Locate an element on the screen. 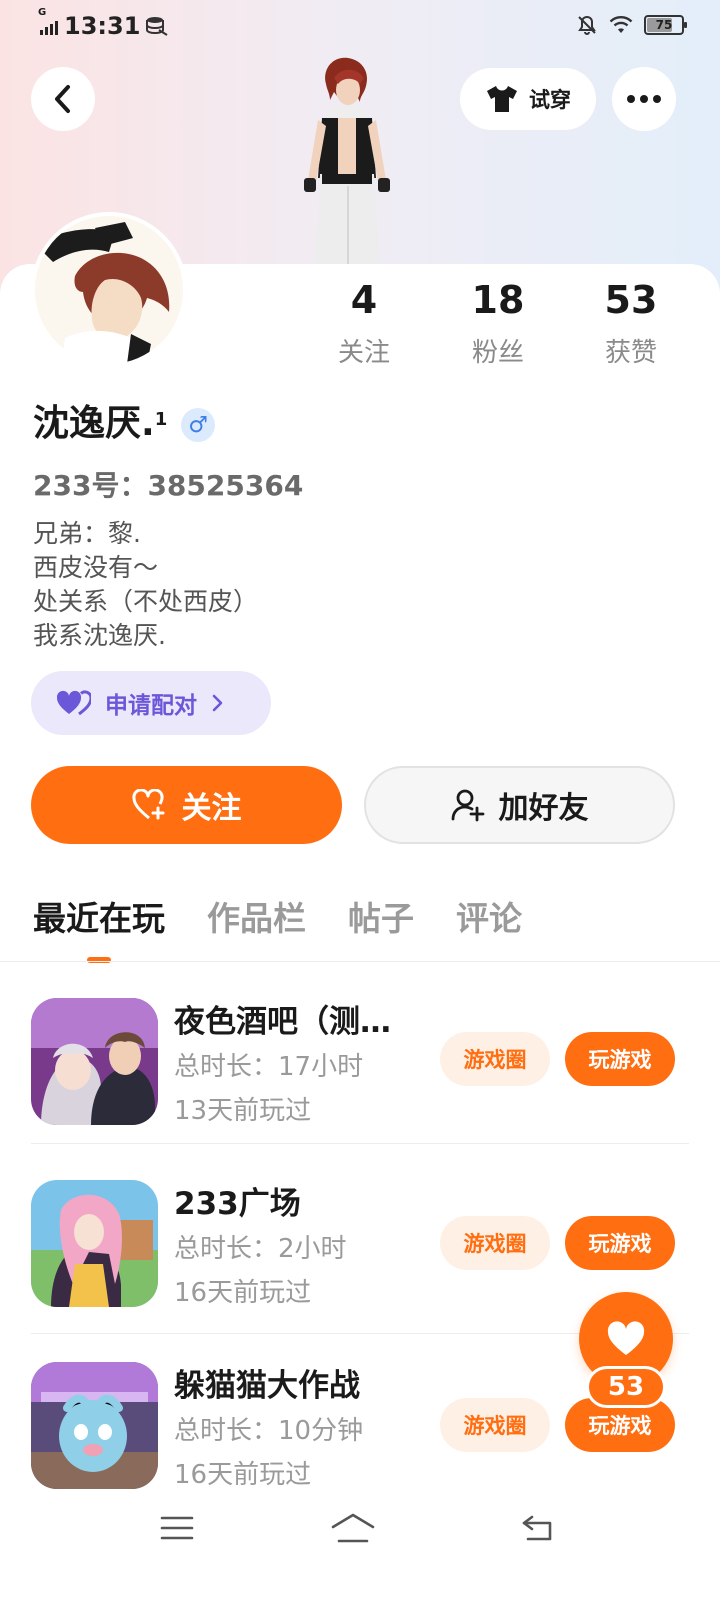 This screenshot has width=720, height=1600. heart-icon is located at coordinates (626, 1338).